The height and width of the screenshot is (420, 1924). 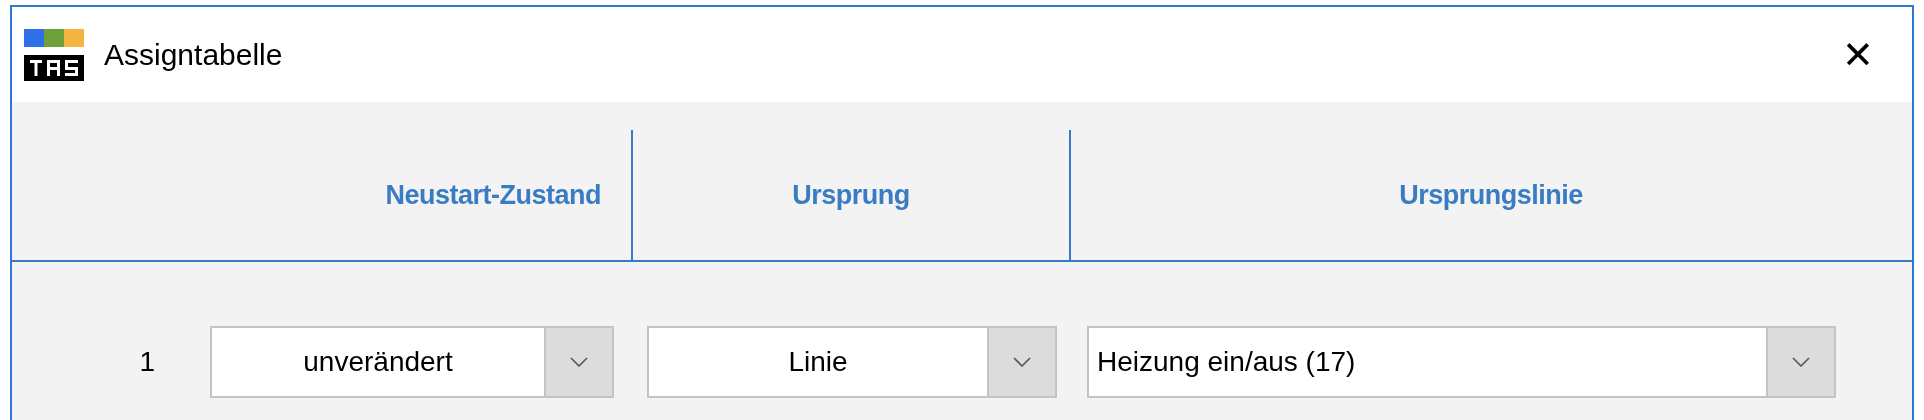 What do you see at coordinates (193, 55) in the screenshot?
I see `window-title: Assigntabelle` at bounding box center [193, 55].